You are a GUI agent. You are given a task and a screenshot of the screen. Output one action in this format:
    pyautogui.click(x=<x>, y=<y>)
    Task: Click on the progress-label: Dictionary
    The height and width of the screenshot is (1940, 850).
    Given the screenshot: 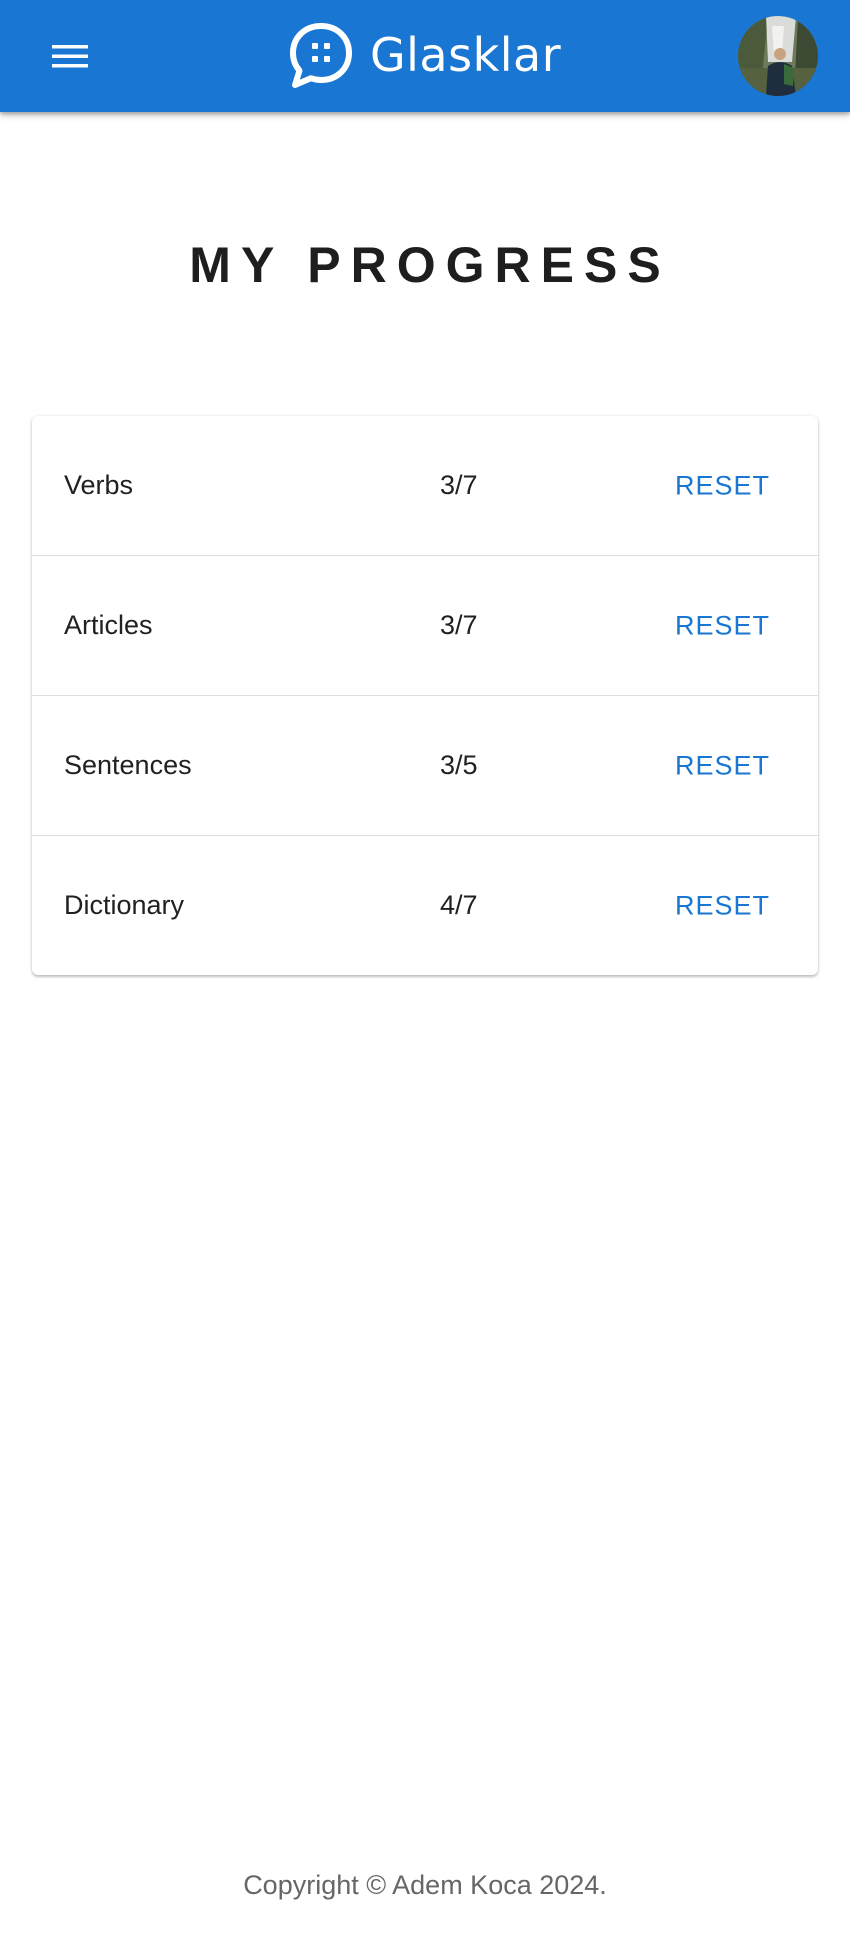 What is the action you would take?
    pyautogui.click(x=124, y=905)
    